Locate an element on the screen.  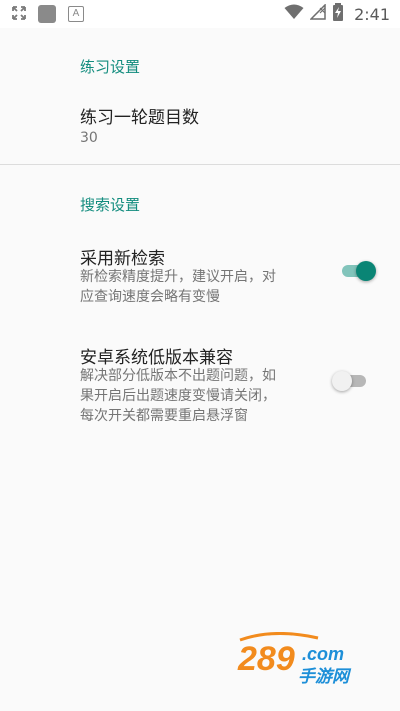
legacy-compat-toggle is located at coordinates (350, 381).